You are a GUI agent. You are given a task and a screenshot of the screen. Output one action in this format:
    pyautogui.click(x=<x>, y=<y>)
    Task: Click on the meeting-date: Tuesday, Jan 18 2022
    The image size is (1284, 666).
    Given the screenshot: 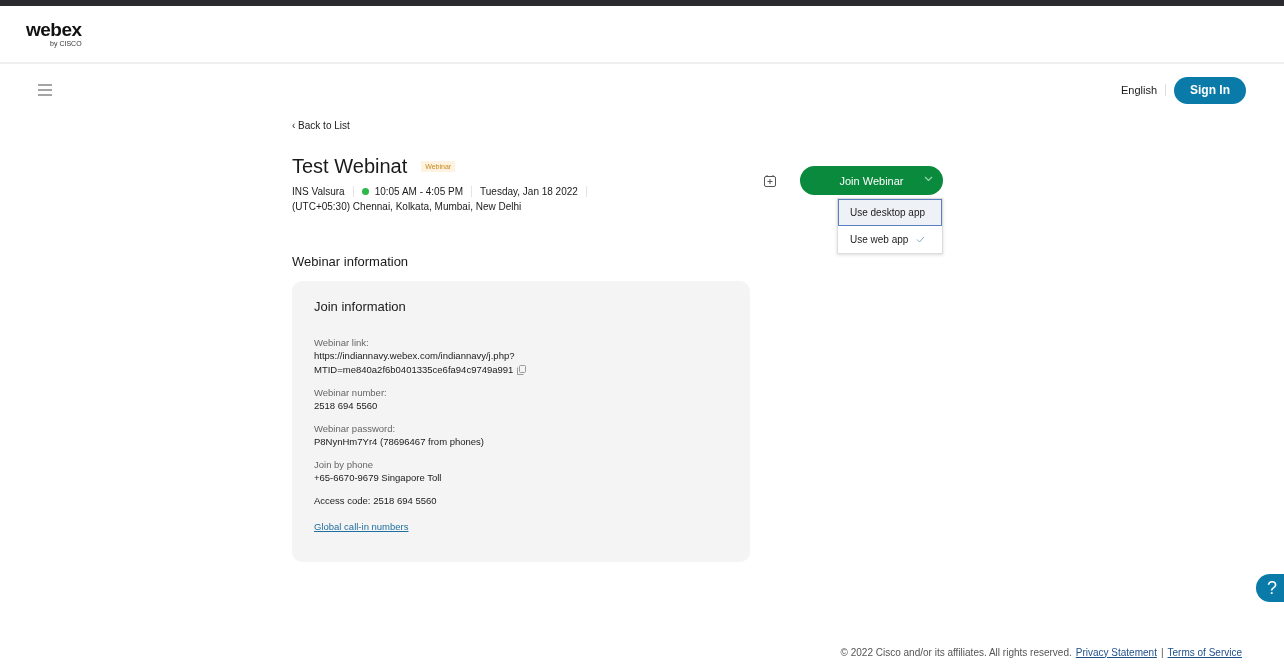 What is the action you would take?
    pyautogui.click(x=529, y=191)
    